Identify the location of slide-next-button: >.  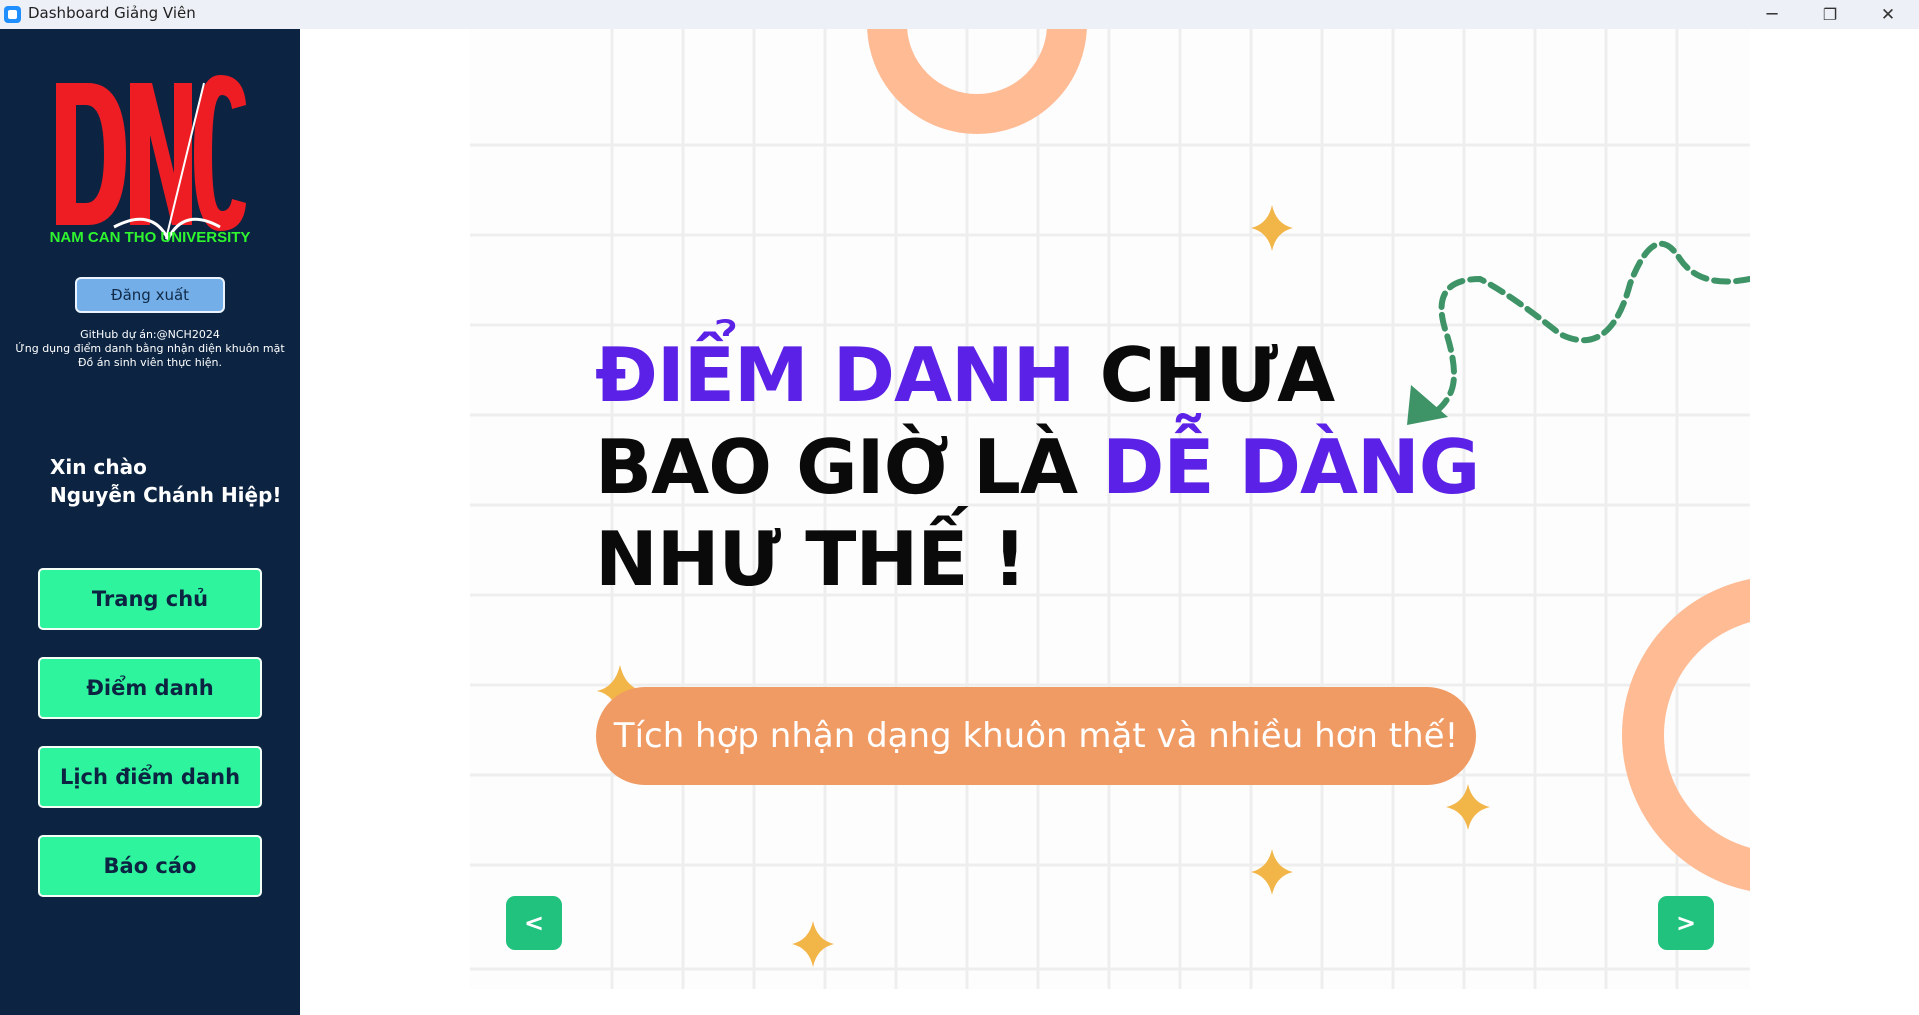
(1686, 923).